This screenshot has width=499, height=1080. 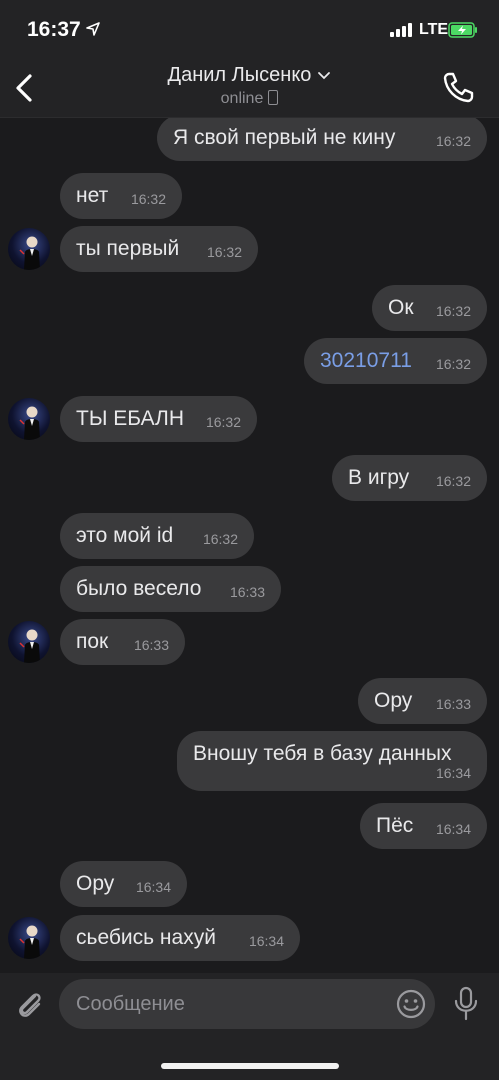 What do you see at coordinates (93, 29) in the screenshot?
I see `location-arrow-icon` at bounding box center [93, 29].